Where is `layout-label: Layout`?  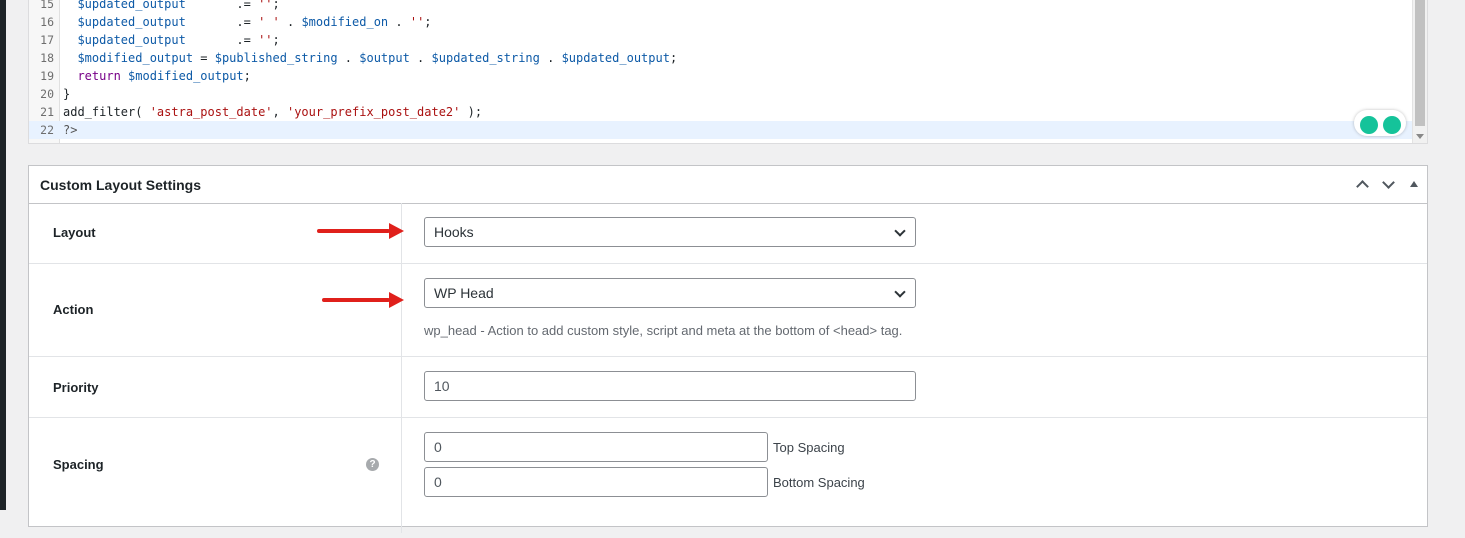 layout-label: Layout is located at coordinates (74, 232).